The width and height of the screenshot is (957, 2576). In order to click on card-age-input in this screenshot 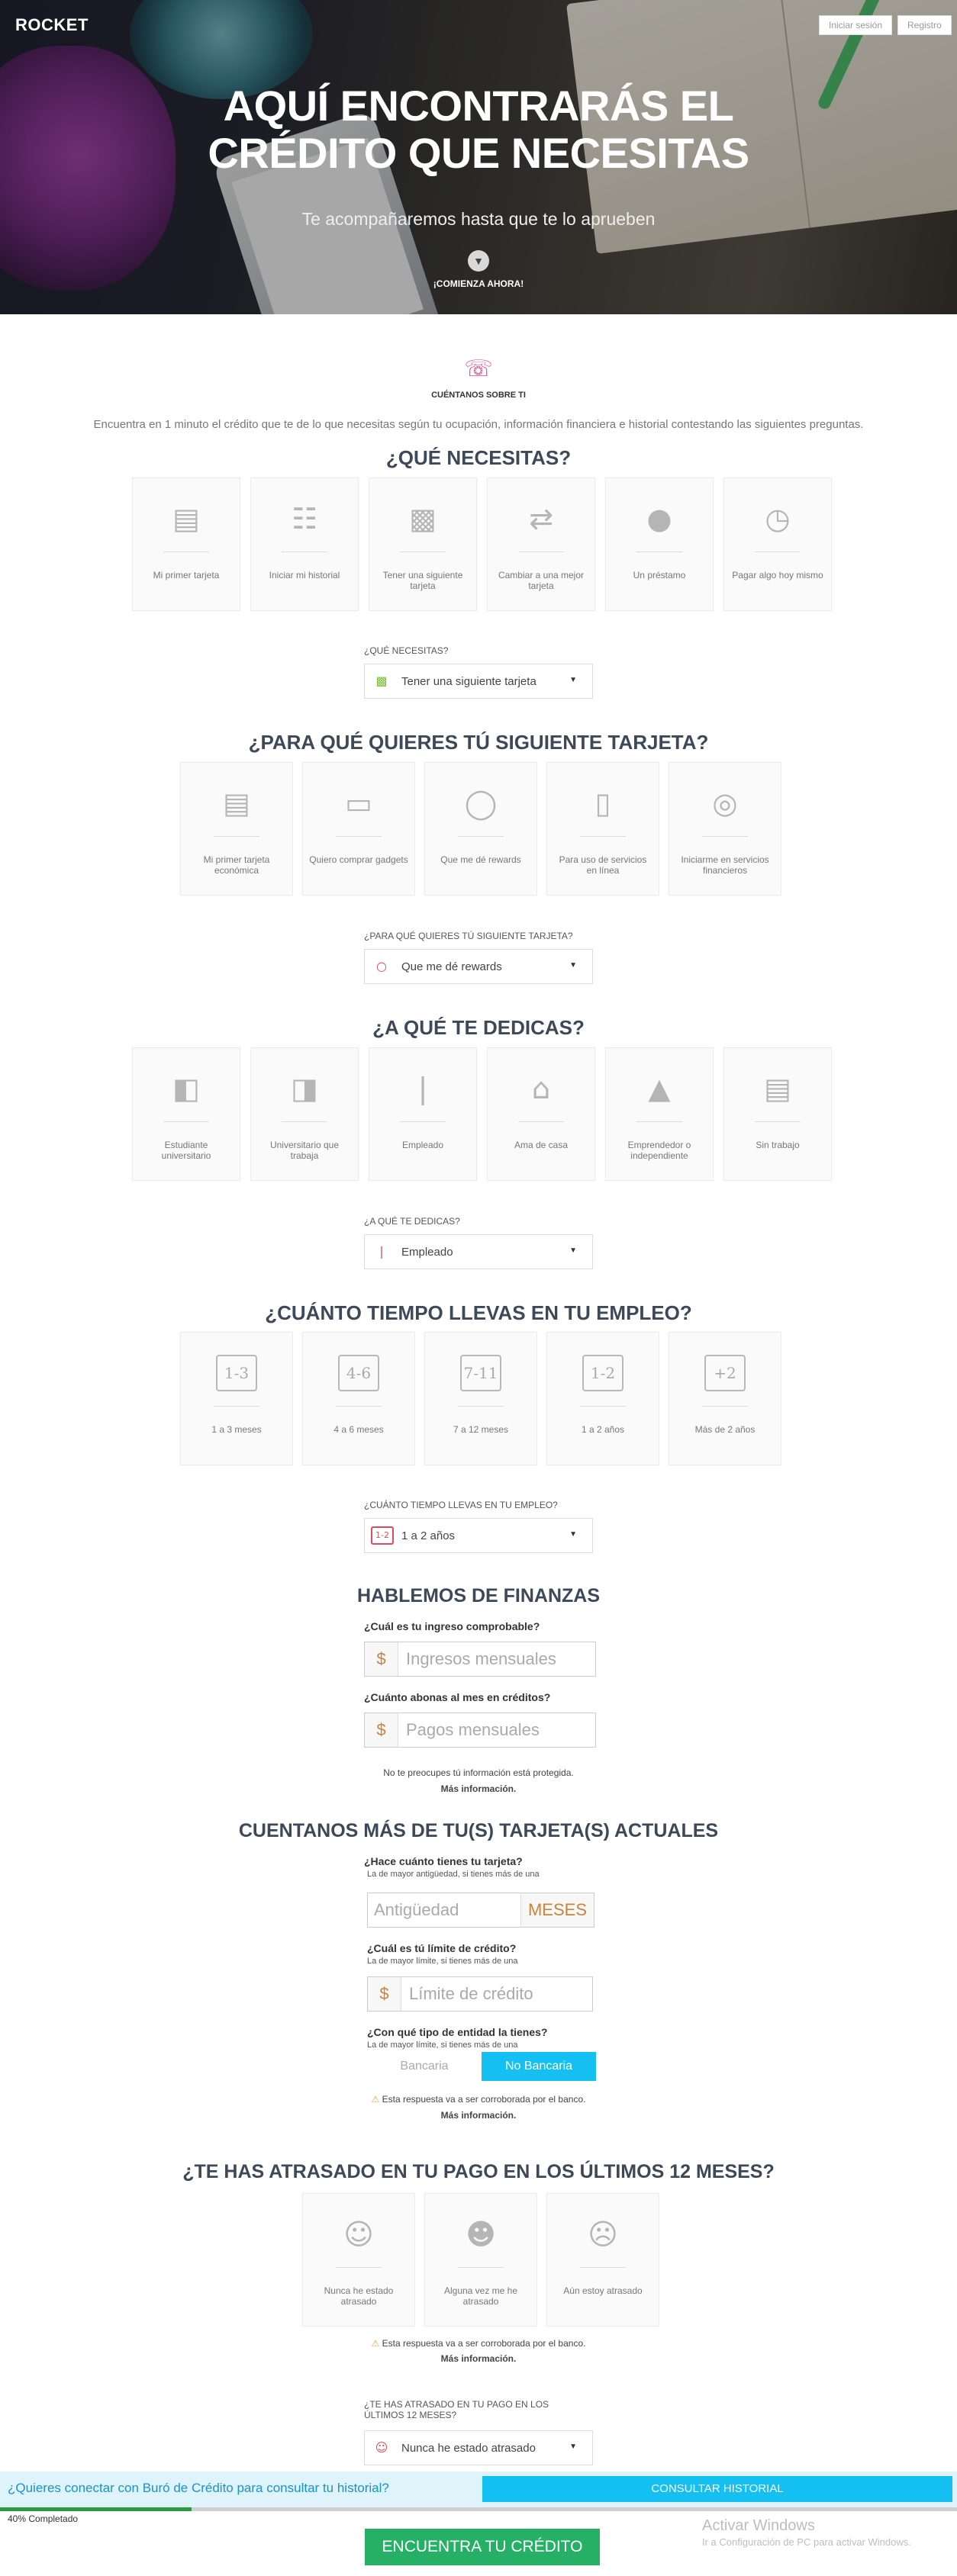, I will do `click(447, 1910)`.